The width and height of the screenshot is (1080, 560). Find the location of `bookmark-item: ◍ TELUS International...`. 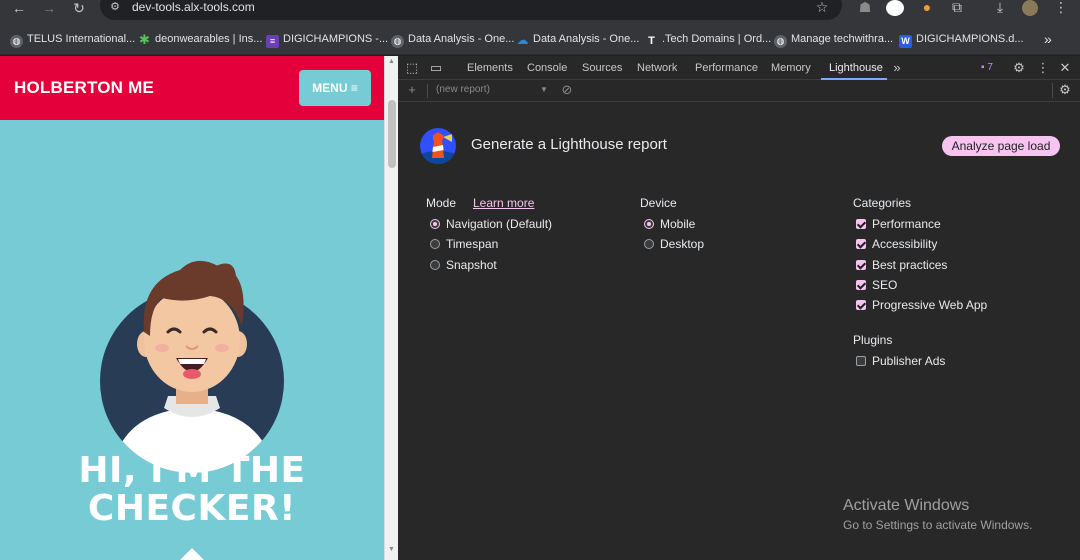

bookmark-item: ◍ TELUS International... is located at coordinates (72, 39).